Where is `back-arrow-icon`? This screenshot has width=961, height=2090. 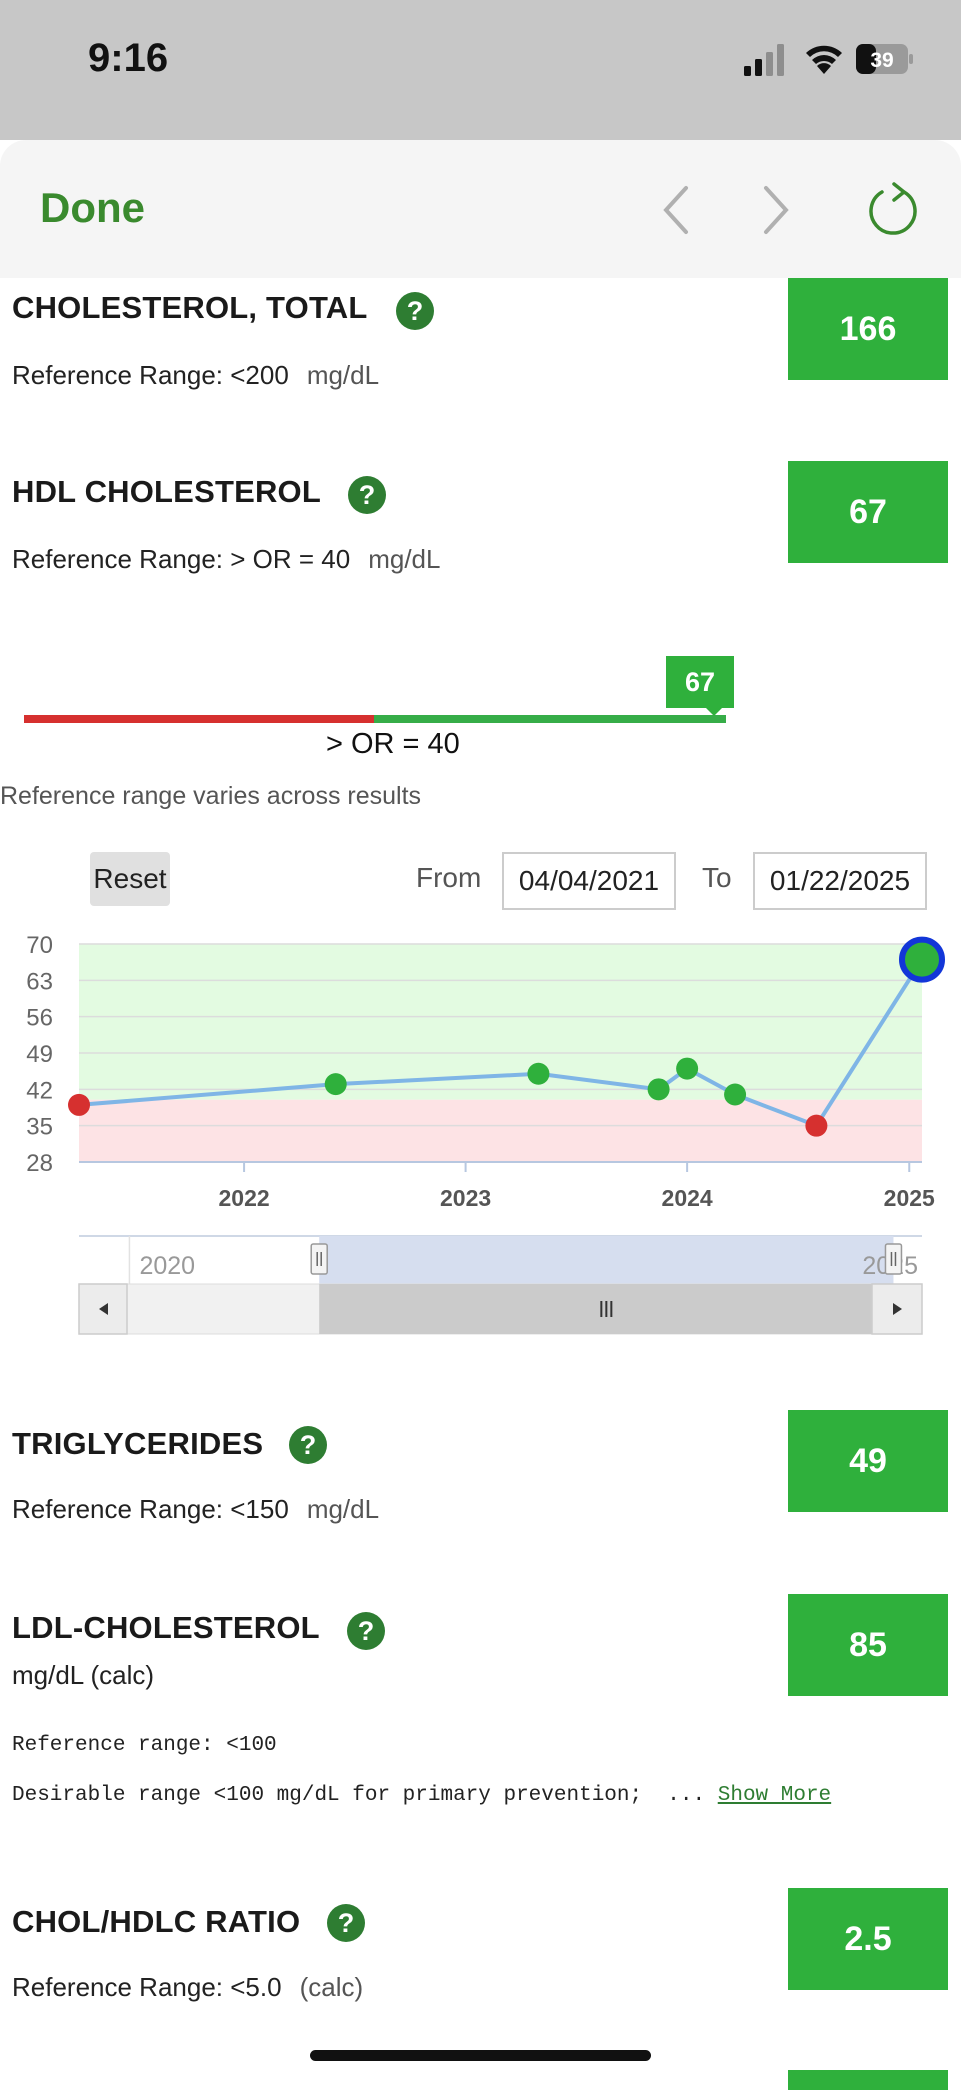
back-arrow-icon is located at coordinates (676, 210).